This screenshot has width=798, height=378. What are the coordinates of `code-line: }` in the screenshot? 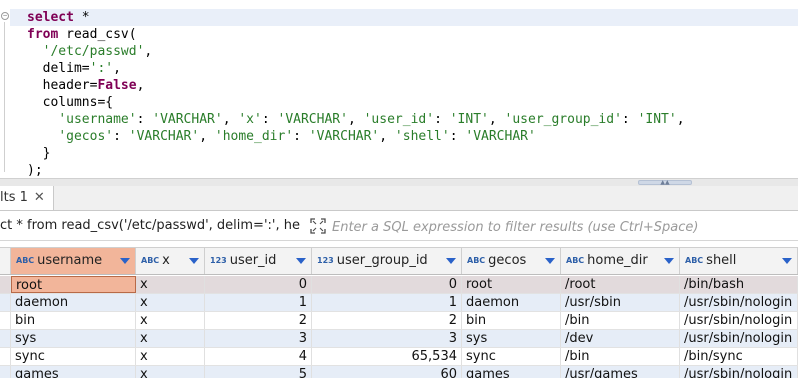 It's located at (39, 153).